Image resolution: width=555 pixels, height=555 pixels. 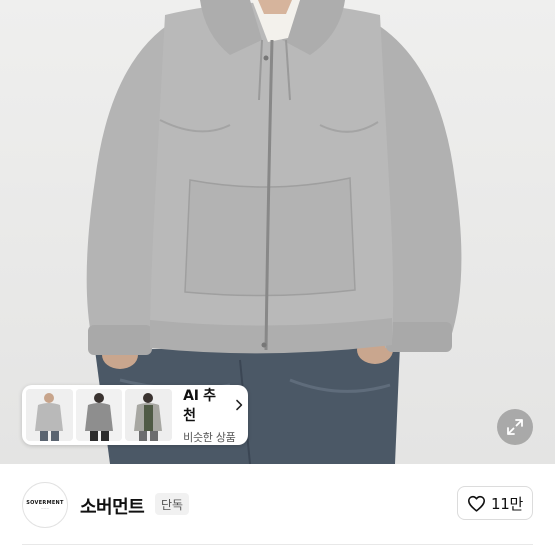 I want to click on heart-outline-icon, so click(x=476, y=503).